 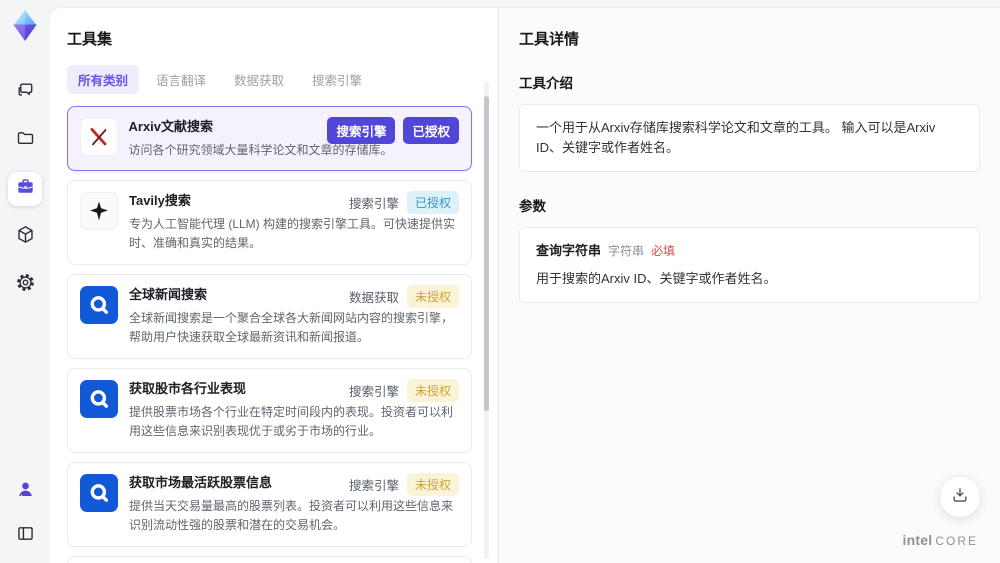 I want to click on intel-core-logo: intel CORE, so click(x=940, y=540).